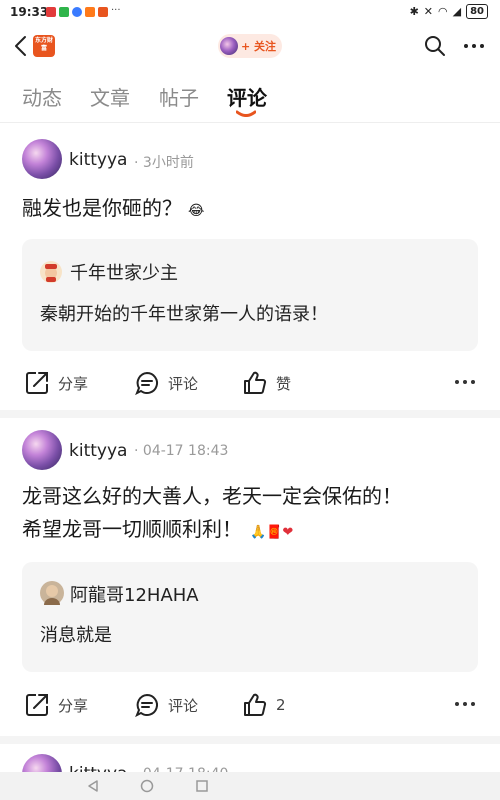 This screenshot has width=500, height=800. I want to click on bluetooth-icon: ✱, so click(414, 11).